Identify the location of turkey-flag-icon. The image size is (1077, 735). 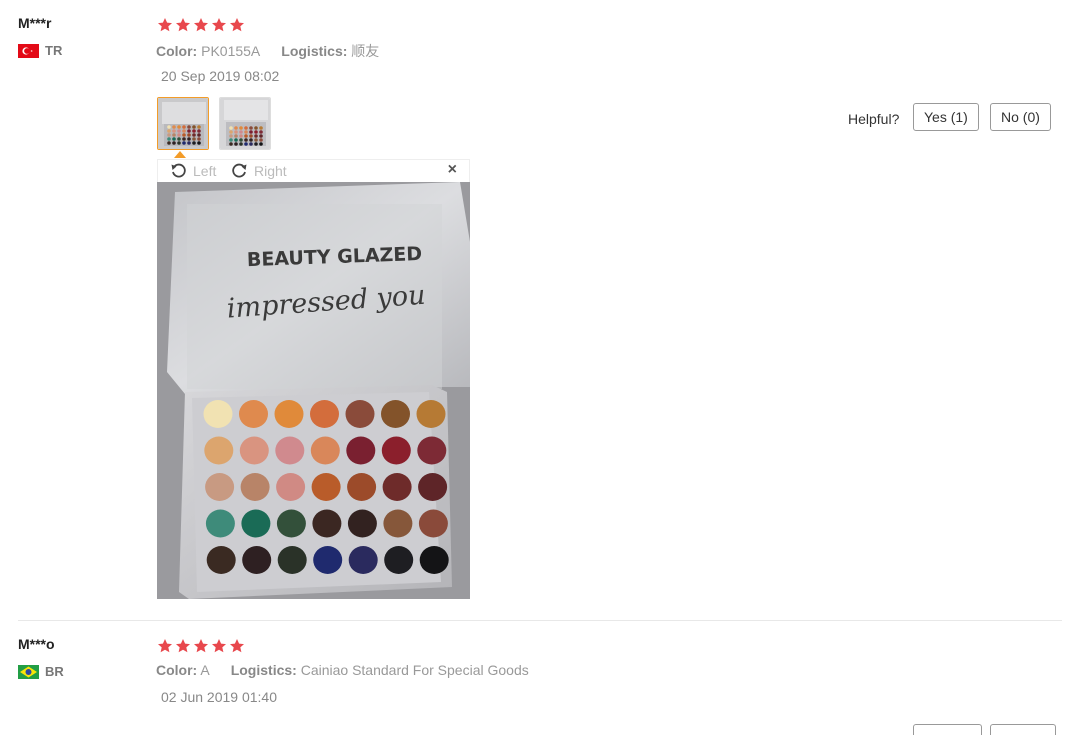
(28, 50).